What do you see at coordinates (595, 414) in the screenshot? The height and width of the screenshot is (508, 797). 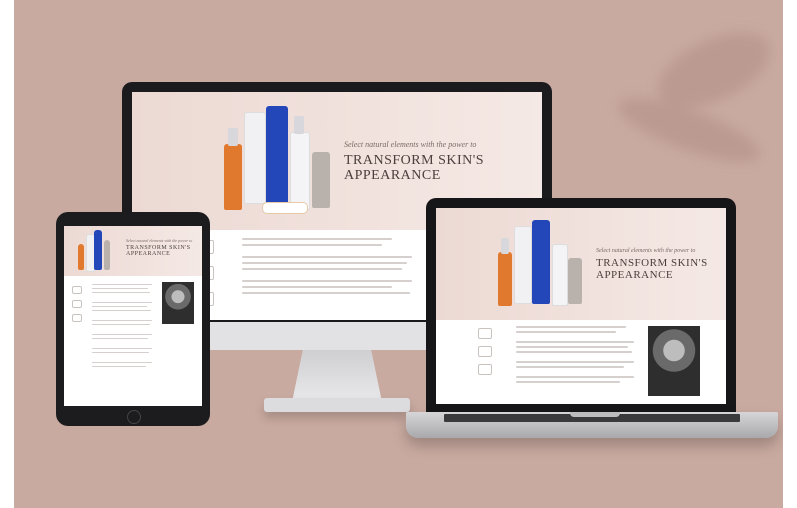 I see `laptop-notch` at bounding box center [595, 414].